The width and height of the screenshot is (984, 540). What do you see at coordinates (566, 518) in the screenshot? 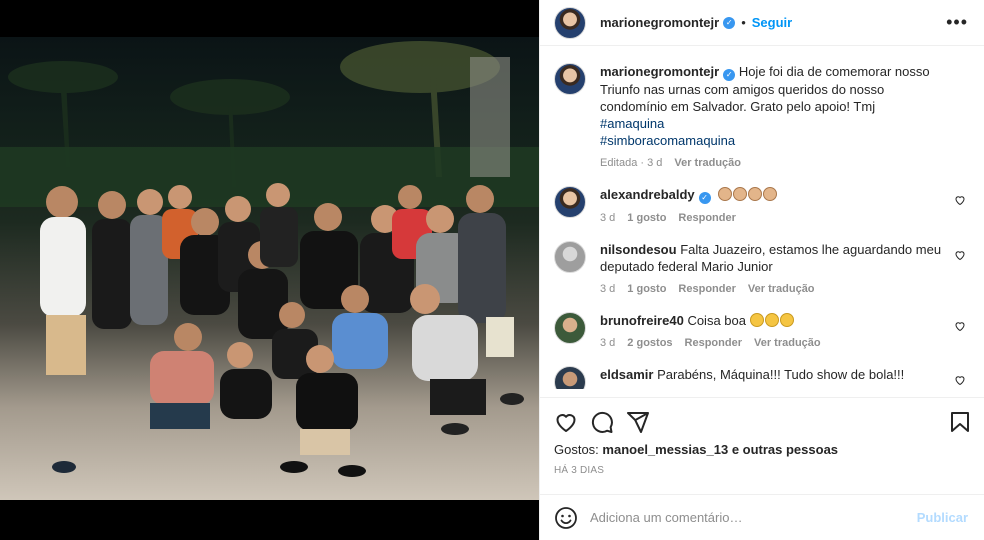
I see `emoji-icon` at bounding box center [566, 518].